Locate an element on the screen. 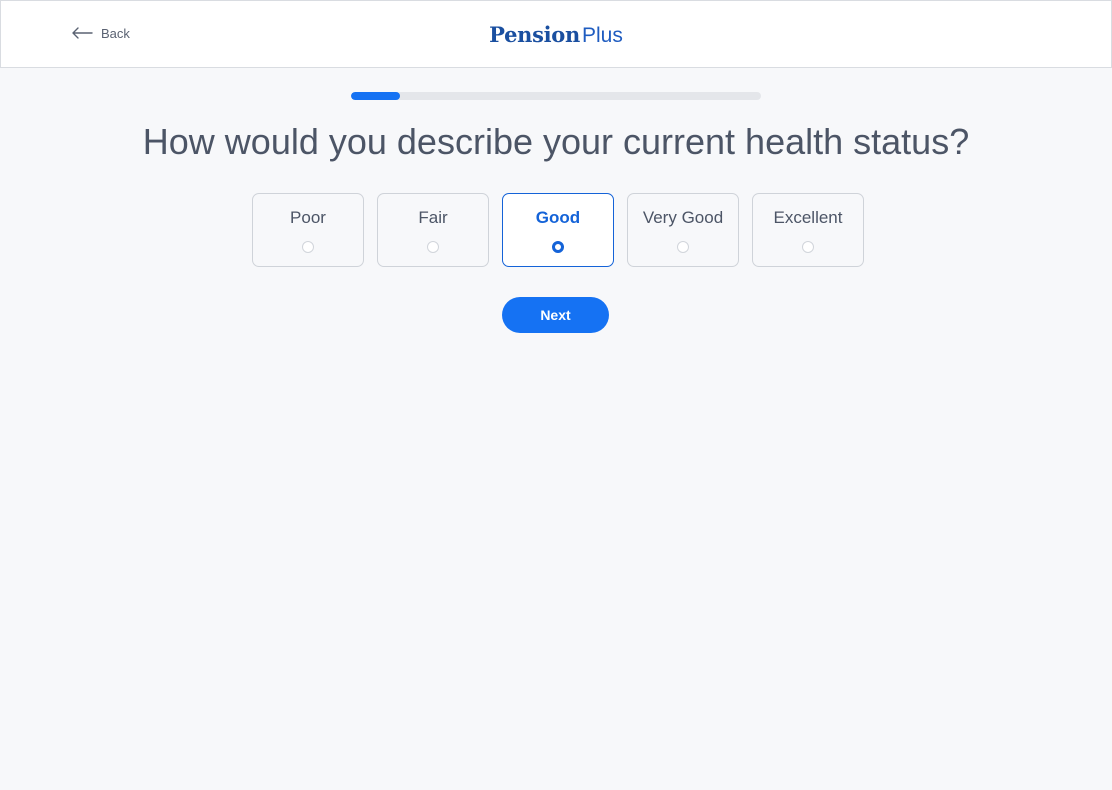 This screenshot has height=790, width=1112. top-bar: Back PensionPlus is located at coordinates (556, 34).